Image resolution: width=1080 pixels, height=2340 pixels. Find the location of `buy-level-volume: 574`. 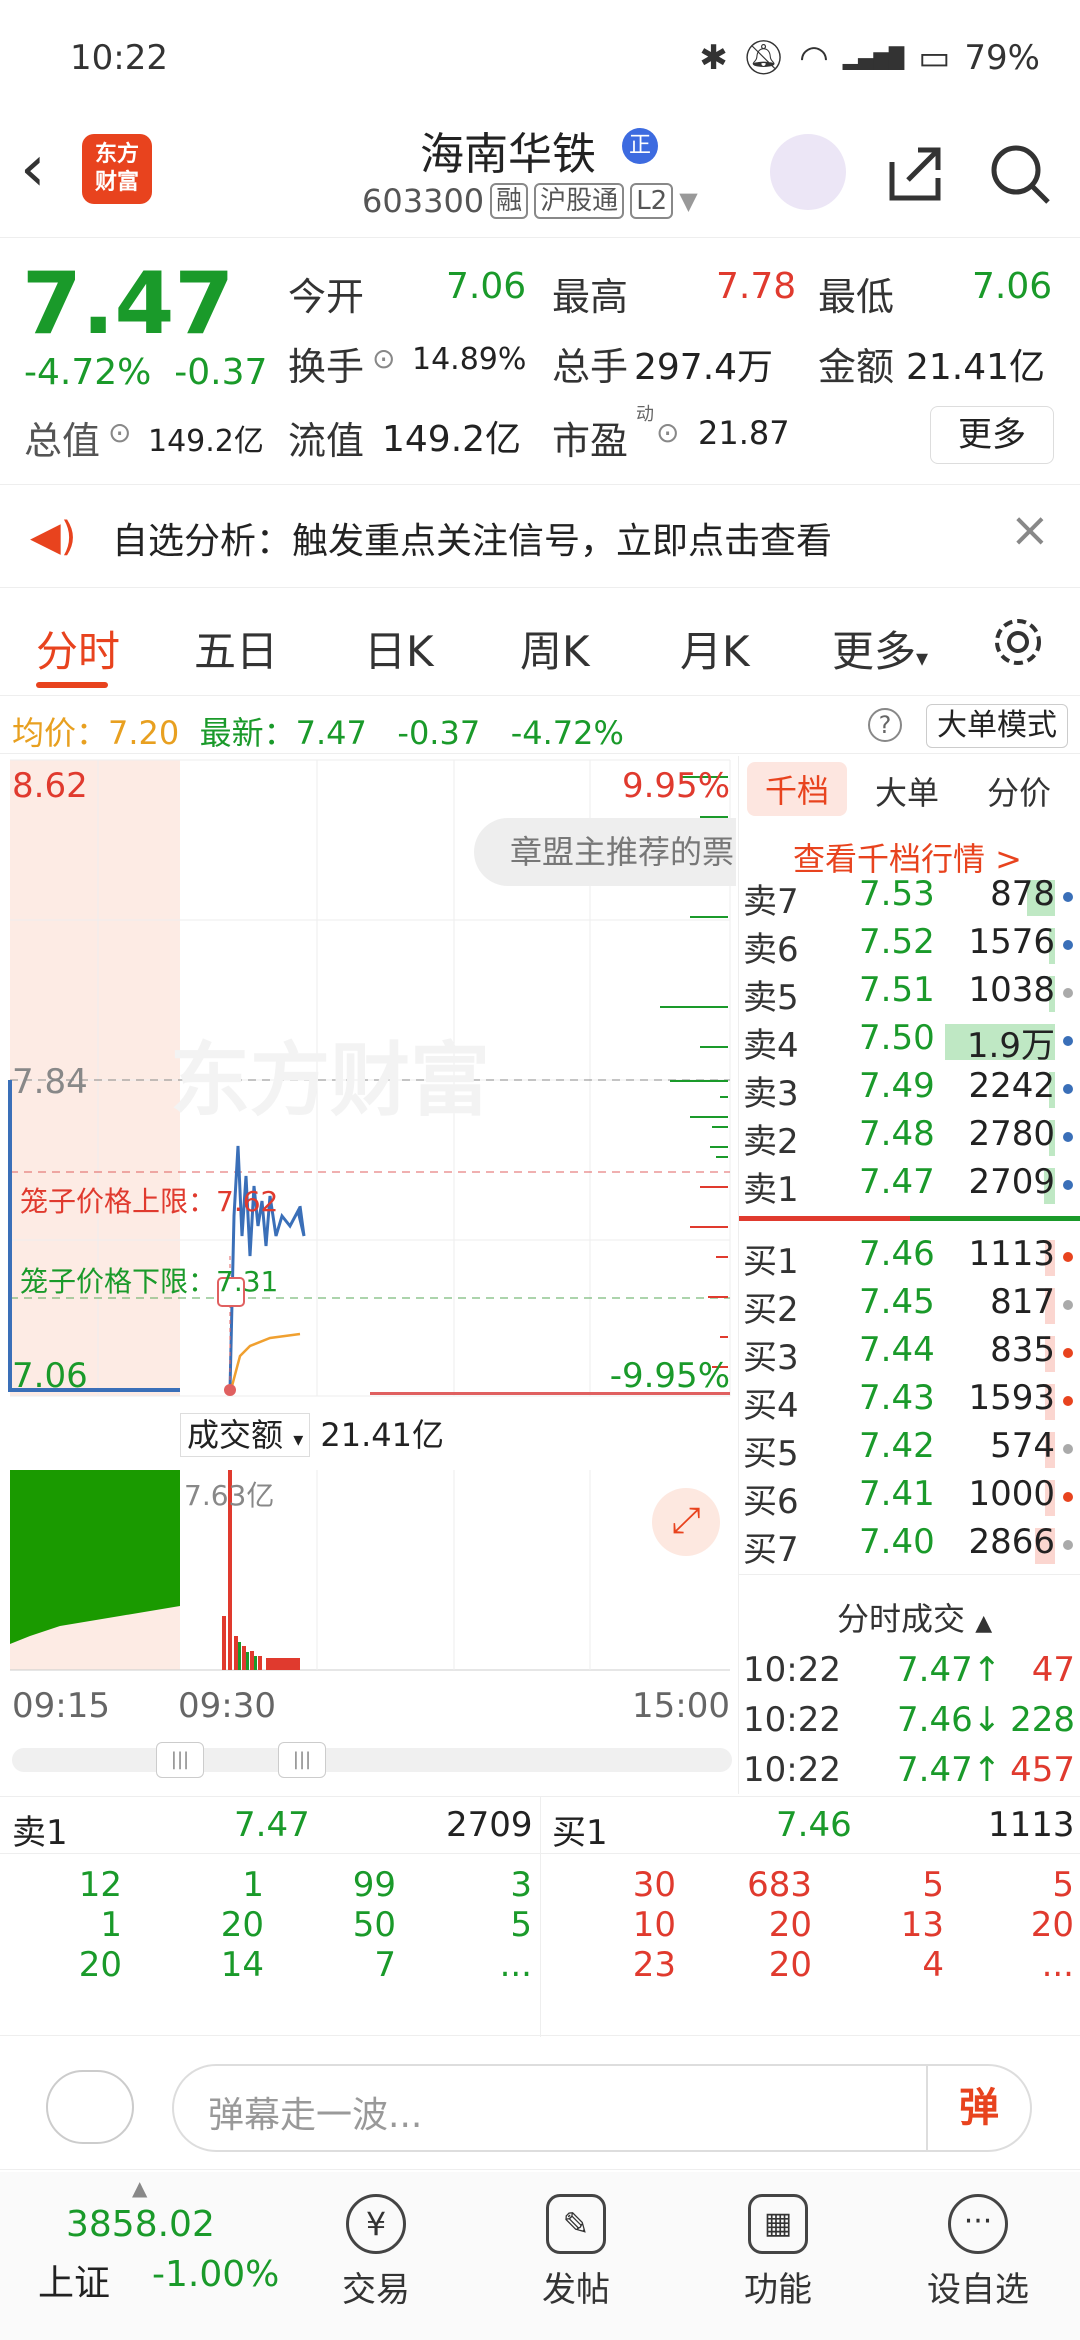

buy-level-volume: 574 is located at coordinates (1022, 1446).